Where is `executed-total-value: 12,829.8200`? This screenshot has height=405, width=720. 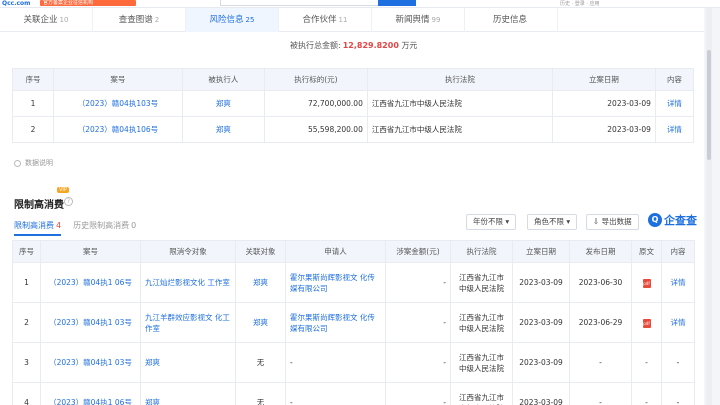 executed-total-value: 12,829.8200 is located at coordinates (370, 45).